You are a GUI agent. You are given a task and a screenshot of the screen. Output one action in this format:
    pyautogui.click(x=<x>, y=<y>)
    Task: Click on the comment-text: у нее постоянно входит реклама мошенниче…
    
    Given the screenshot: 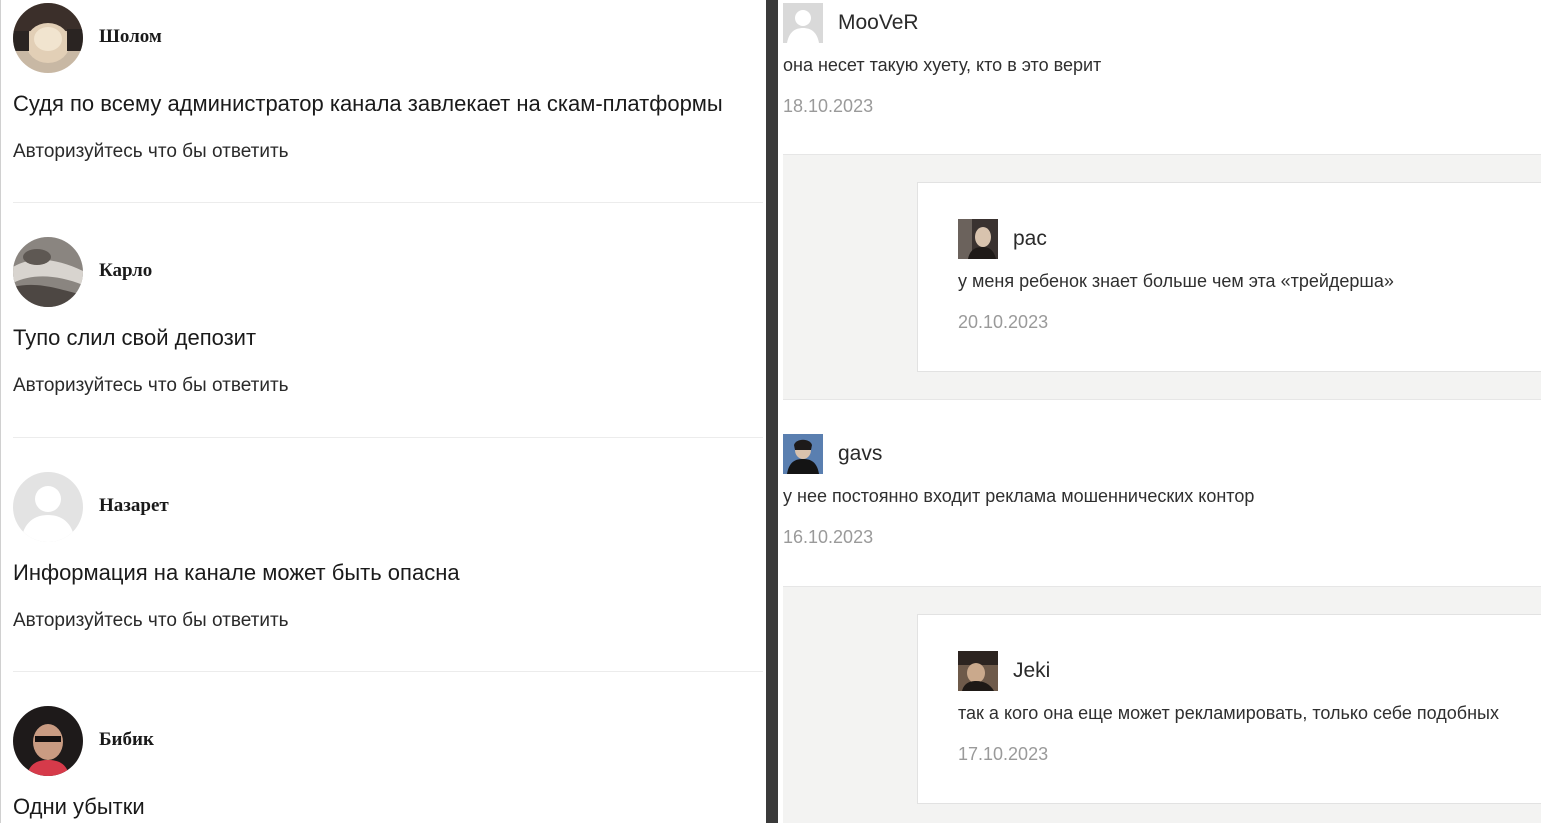 What is the action you would take?
    pyautogui.click(x=1019, y=496)
    